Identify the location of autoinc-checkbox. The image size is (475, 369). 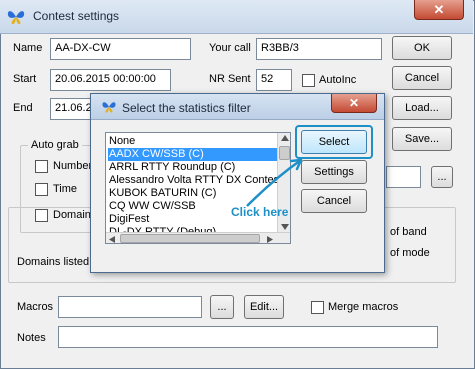
(308, 80).